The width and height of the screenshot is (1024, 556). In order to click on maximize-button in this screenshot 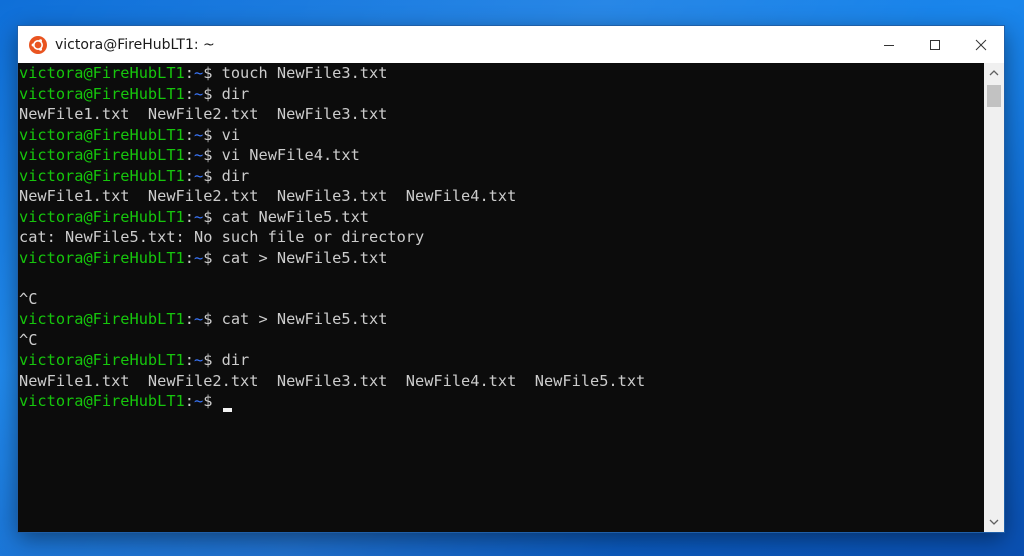, I will do `click(935, 44)`.